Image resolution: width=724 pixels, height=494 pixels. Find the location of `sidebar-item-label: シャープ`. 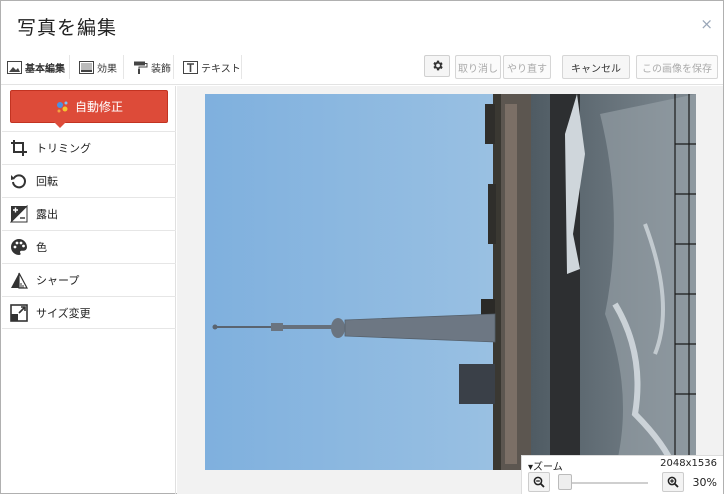

sidebar-item-label: シャープ is located at coordinates (58, 280).